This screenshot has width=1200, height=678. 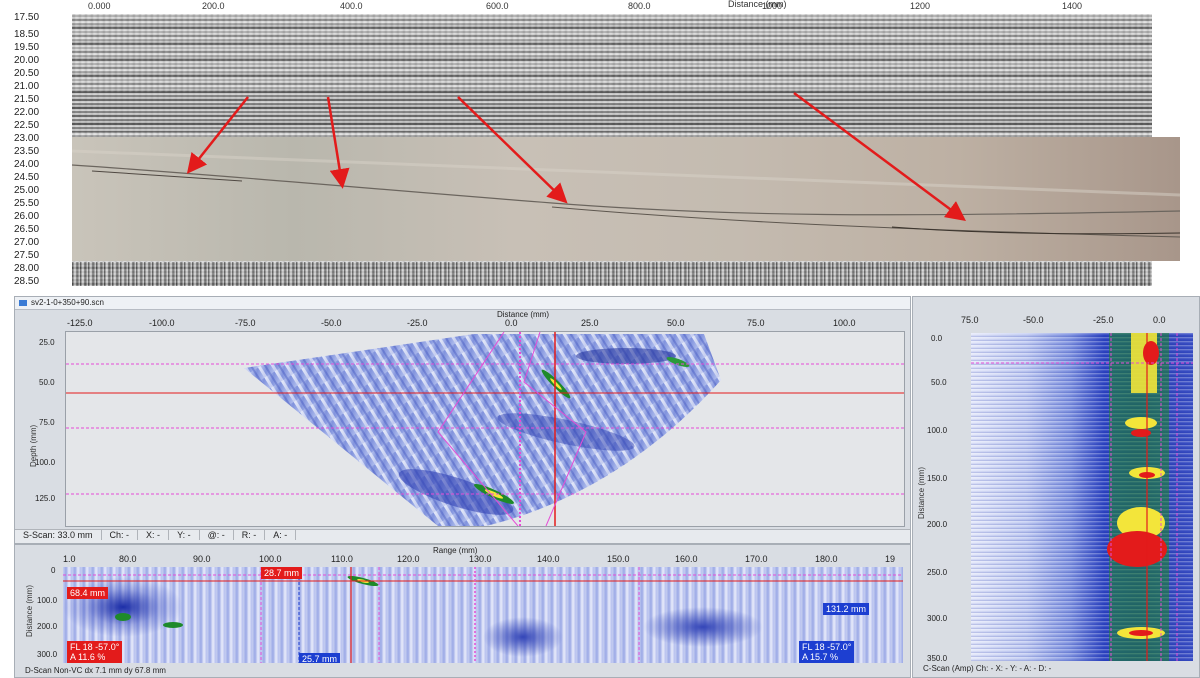 I want to click on cscan-cursor-tag-top: 28.7 mm, so click(x=282, y=573).